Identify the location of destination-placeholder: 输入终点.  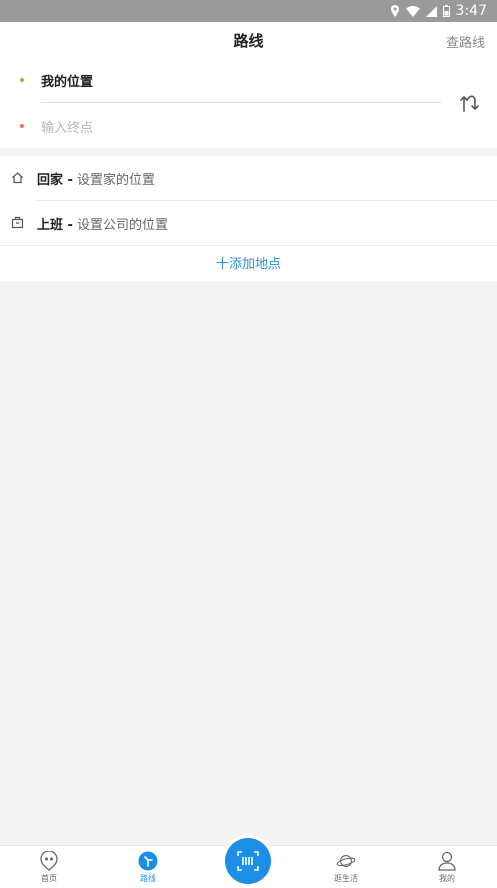
(67, 128).